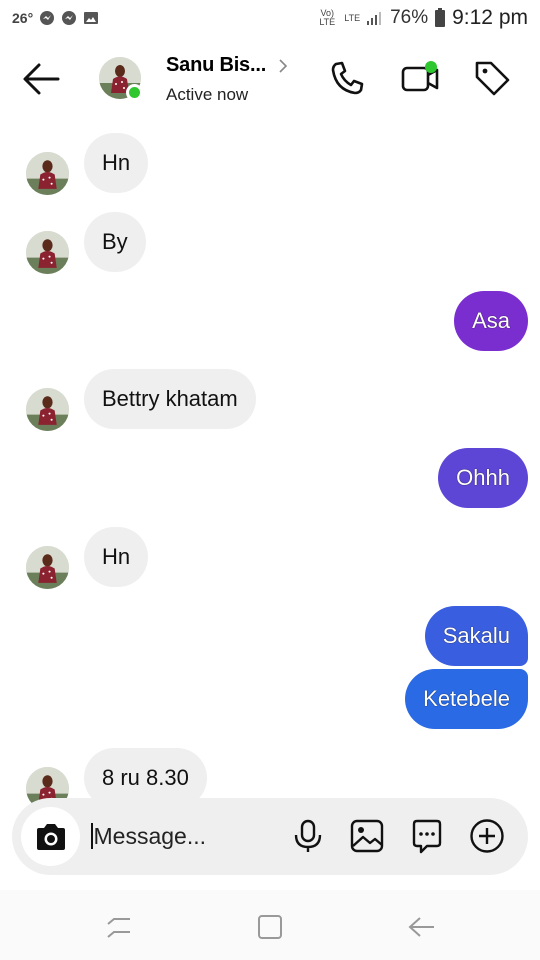  I want to click on battery-icon, so click(440, 17).